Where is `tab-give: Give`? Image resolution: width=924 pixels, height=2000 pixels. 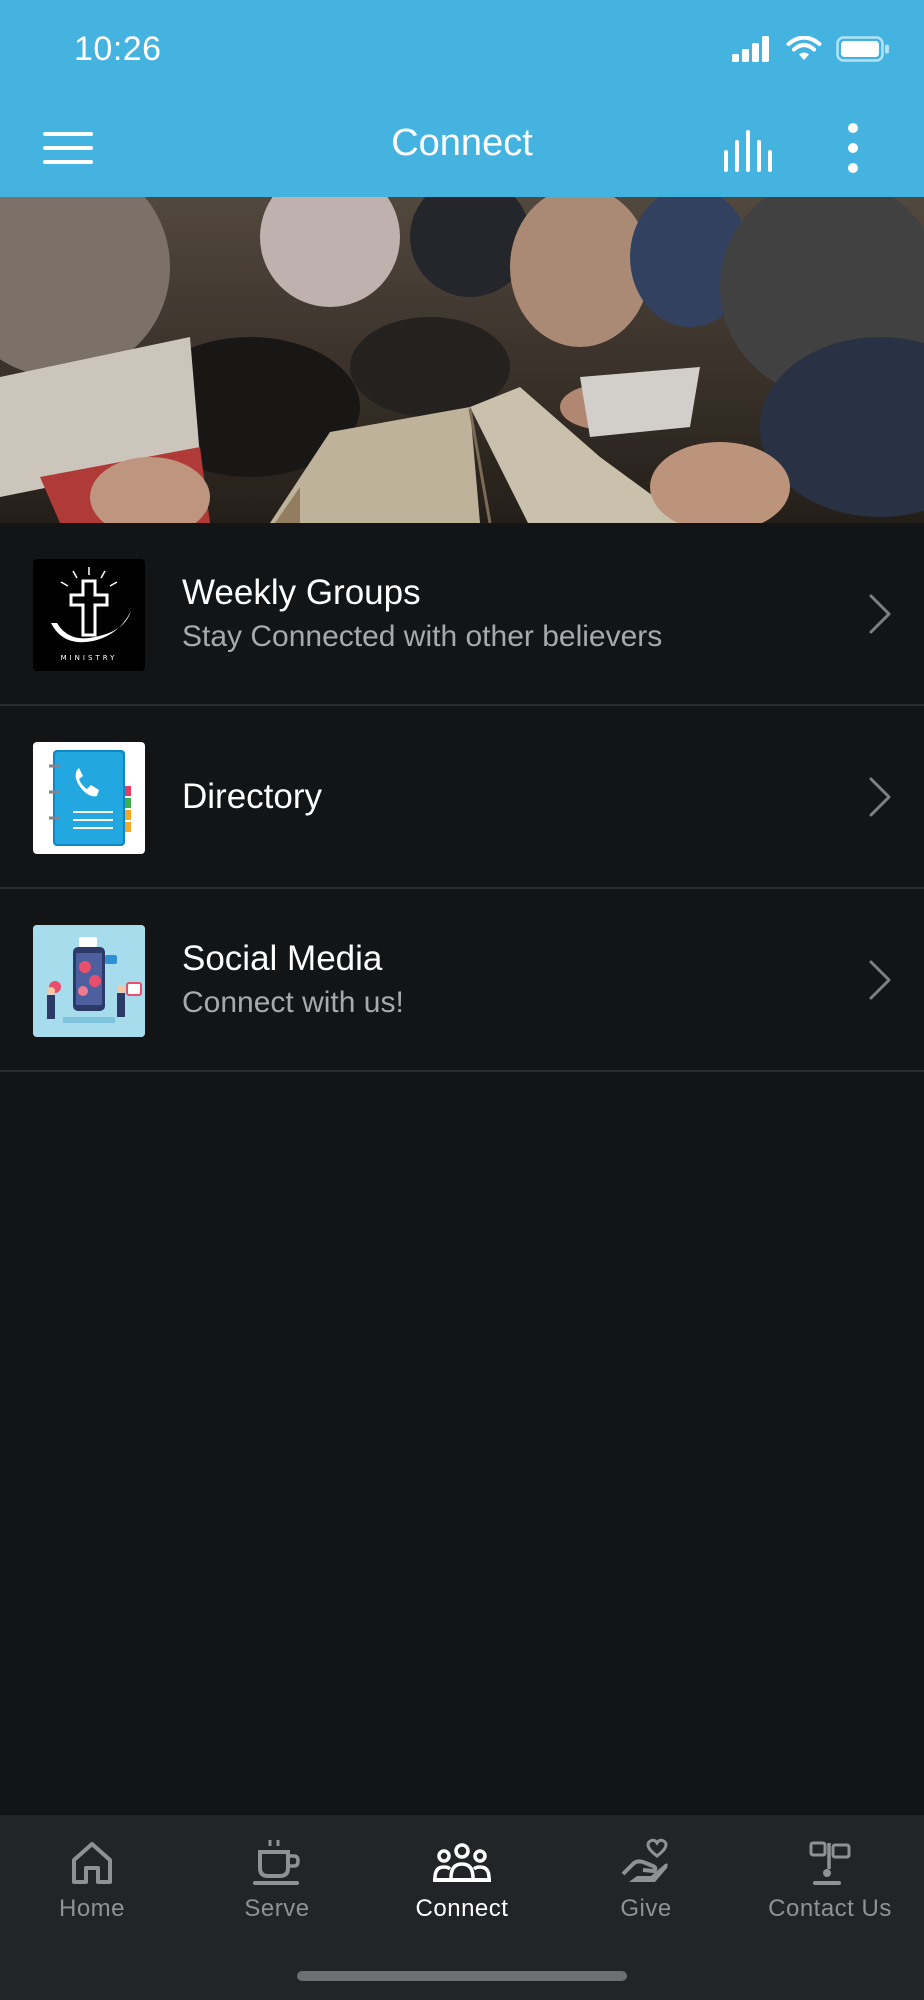 tab-give: Give is located at coordinates (646, 1885).